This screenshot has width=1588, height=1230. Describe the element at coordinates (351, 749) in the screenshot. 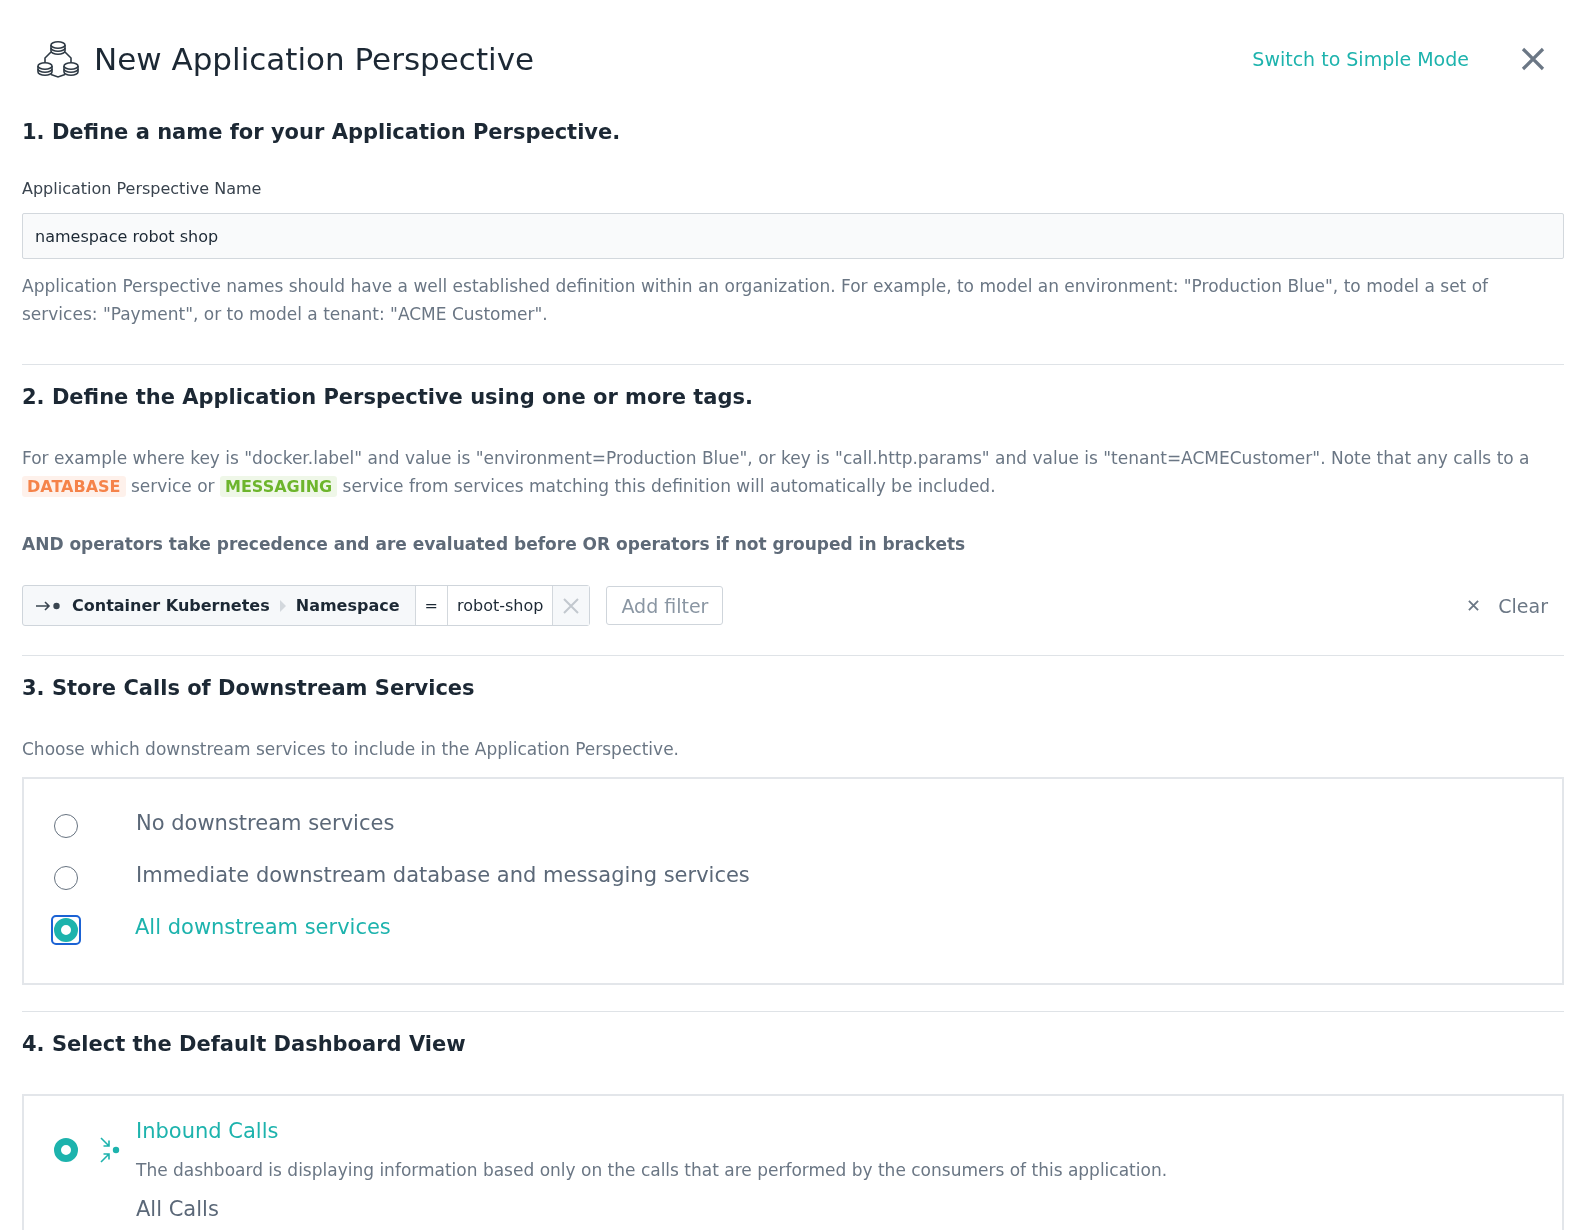

I see `section-description: Choose which downstream services to include in the Application Perspective.` at that location.